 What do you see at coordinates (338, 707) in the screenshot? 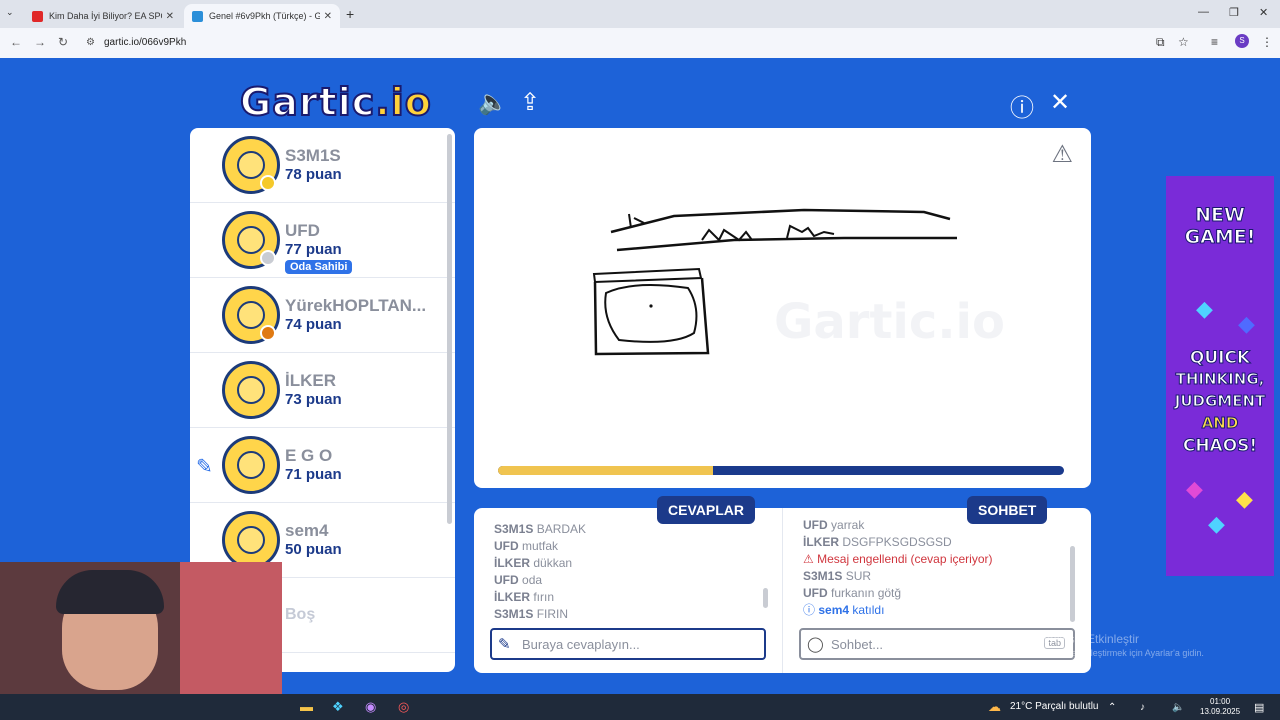
I see `app-icon: ❖` at bounding box center [338, 707].